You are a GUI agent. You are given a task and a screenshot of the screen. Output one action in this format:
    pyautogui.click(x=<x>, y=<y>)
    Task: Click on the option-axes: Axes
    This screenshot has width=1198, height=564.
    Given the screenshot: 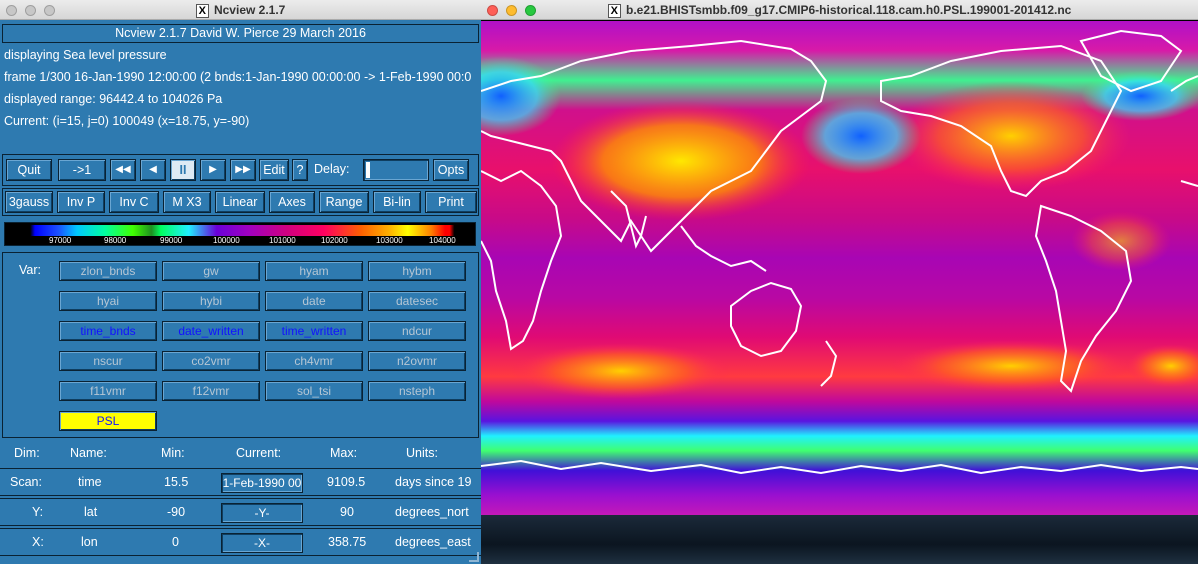 What is the action you would take?
    pyautogui.click(x=292, y=202)
    